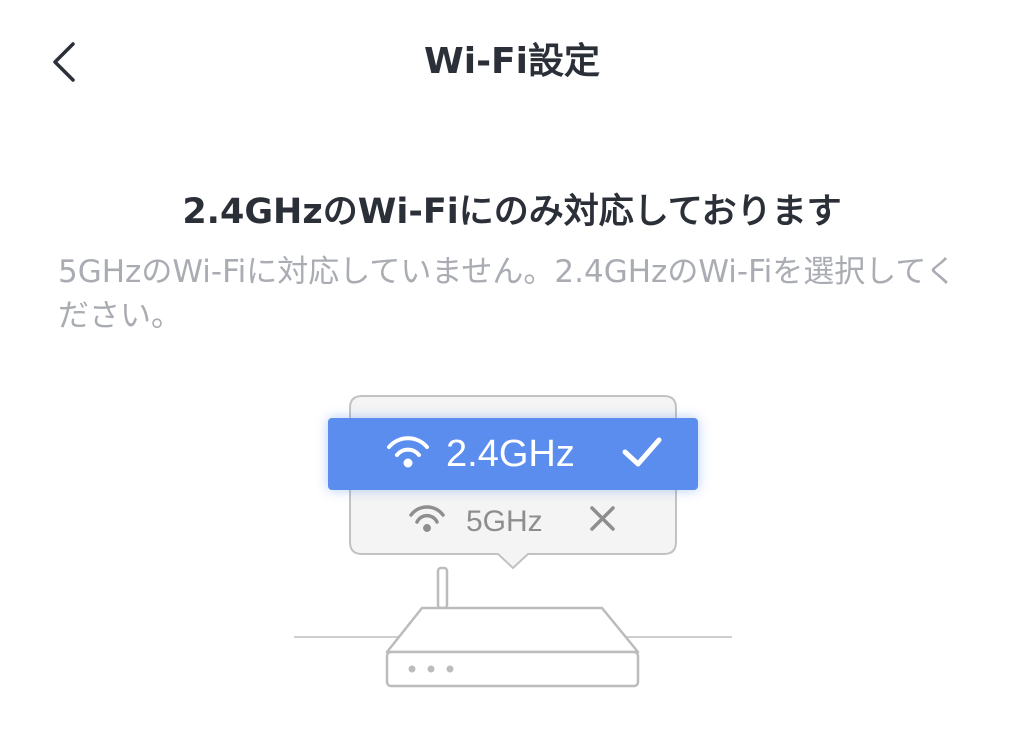 The width and height of the screenshot is (1024, 741). What do you see at coordinates (512, 212) in the screenshot?
I see `headline: 2.4GHzのWi-Fiにのみ対応しております` at bounding box center [512, 212].